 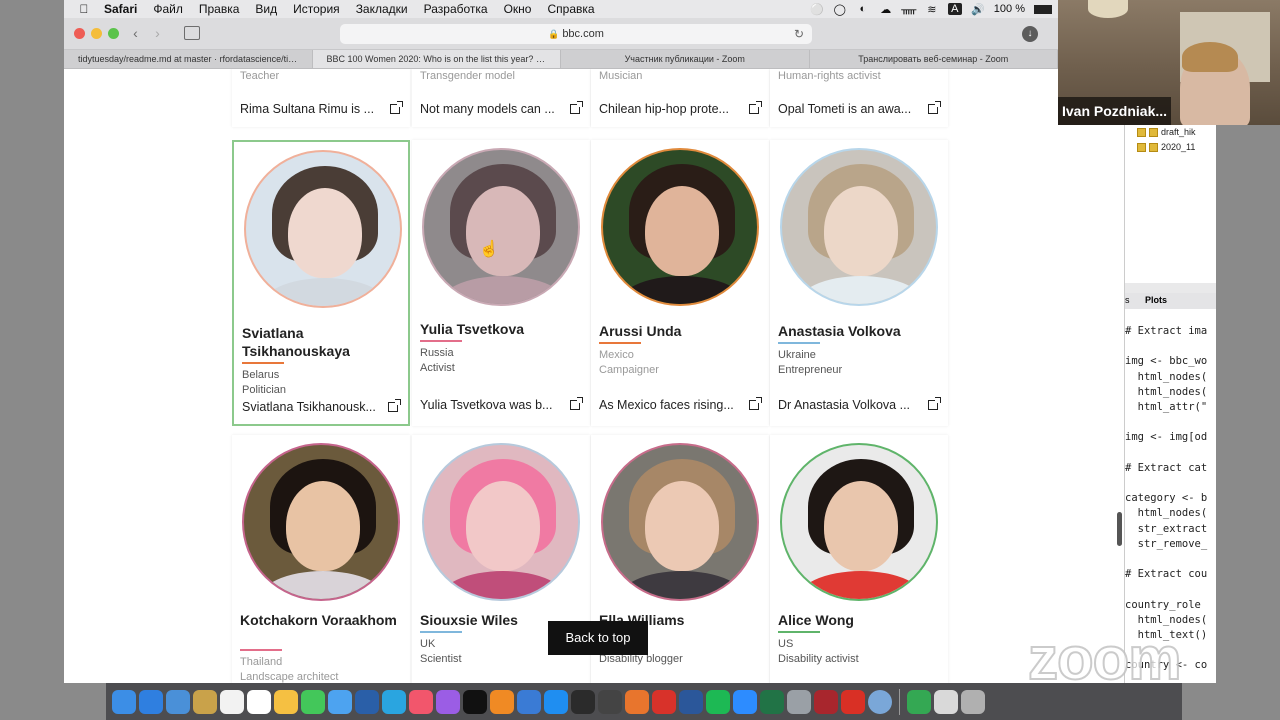 I want to click on battery-icon, so click(x=1043, y=9).